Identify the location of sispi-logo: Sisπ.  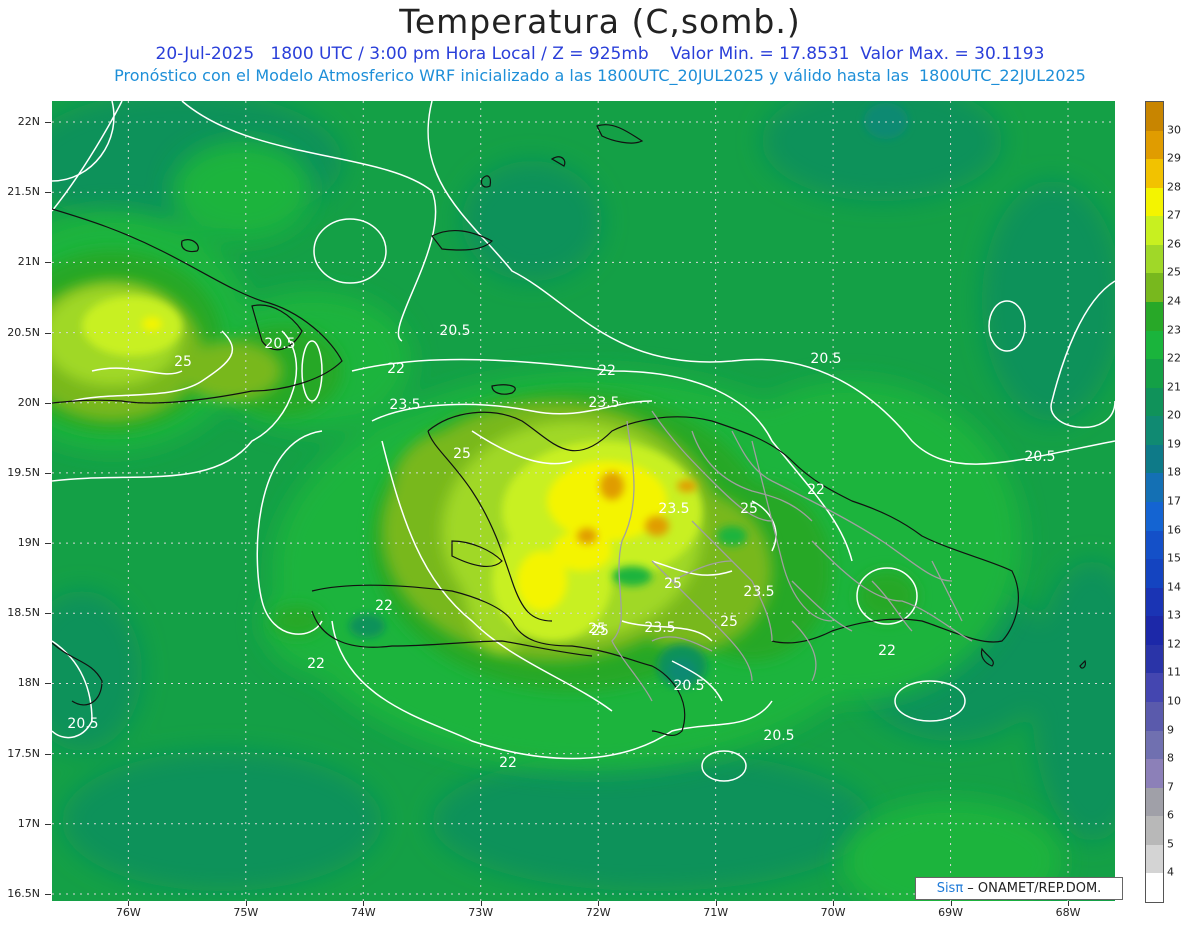
(950, 888).